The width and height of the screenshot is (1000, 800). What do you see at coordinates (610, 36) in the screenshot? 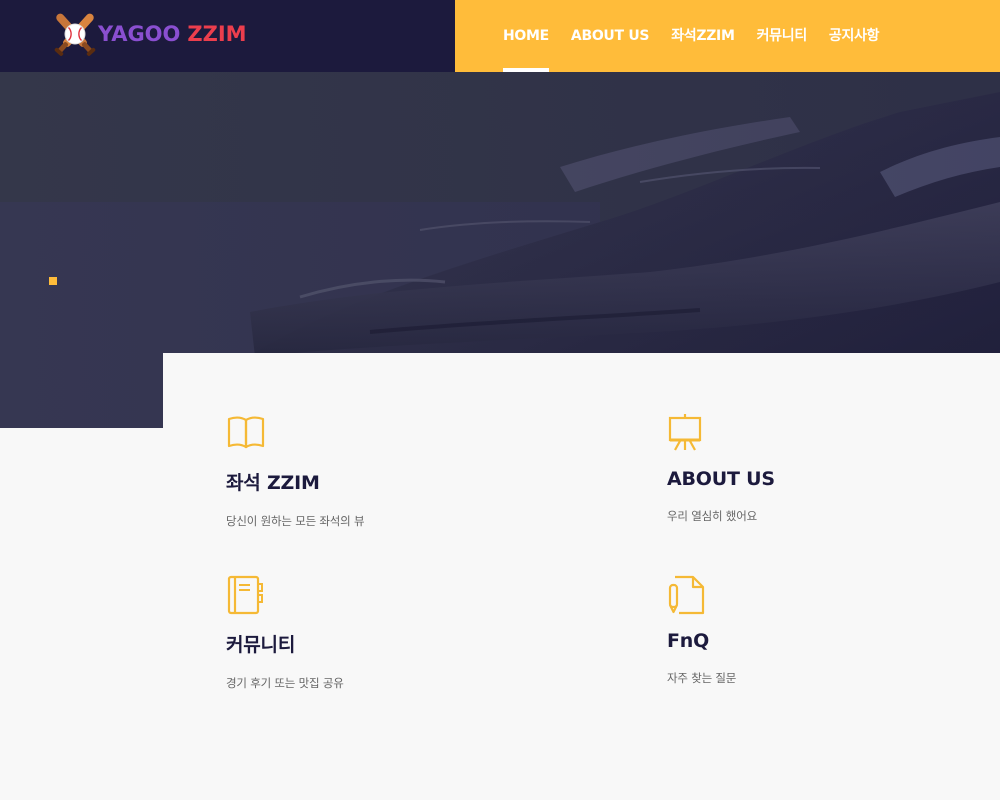
I see `nav-about-us: ABOUT US` at bounding box center [610, 36].